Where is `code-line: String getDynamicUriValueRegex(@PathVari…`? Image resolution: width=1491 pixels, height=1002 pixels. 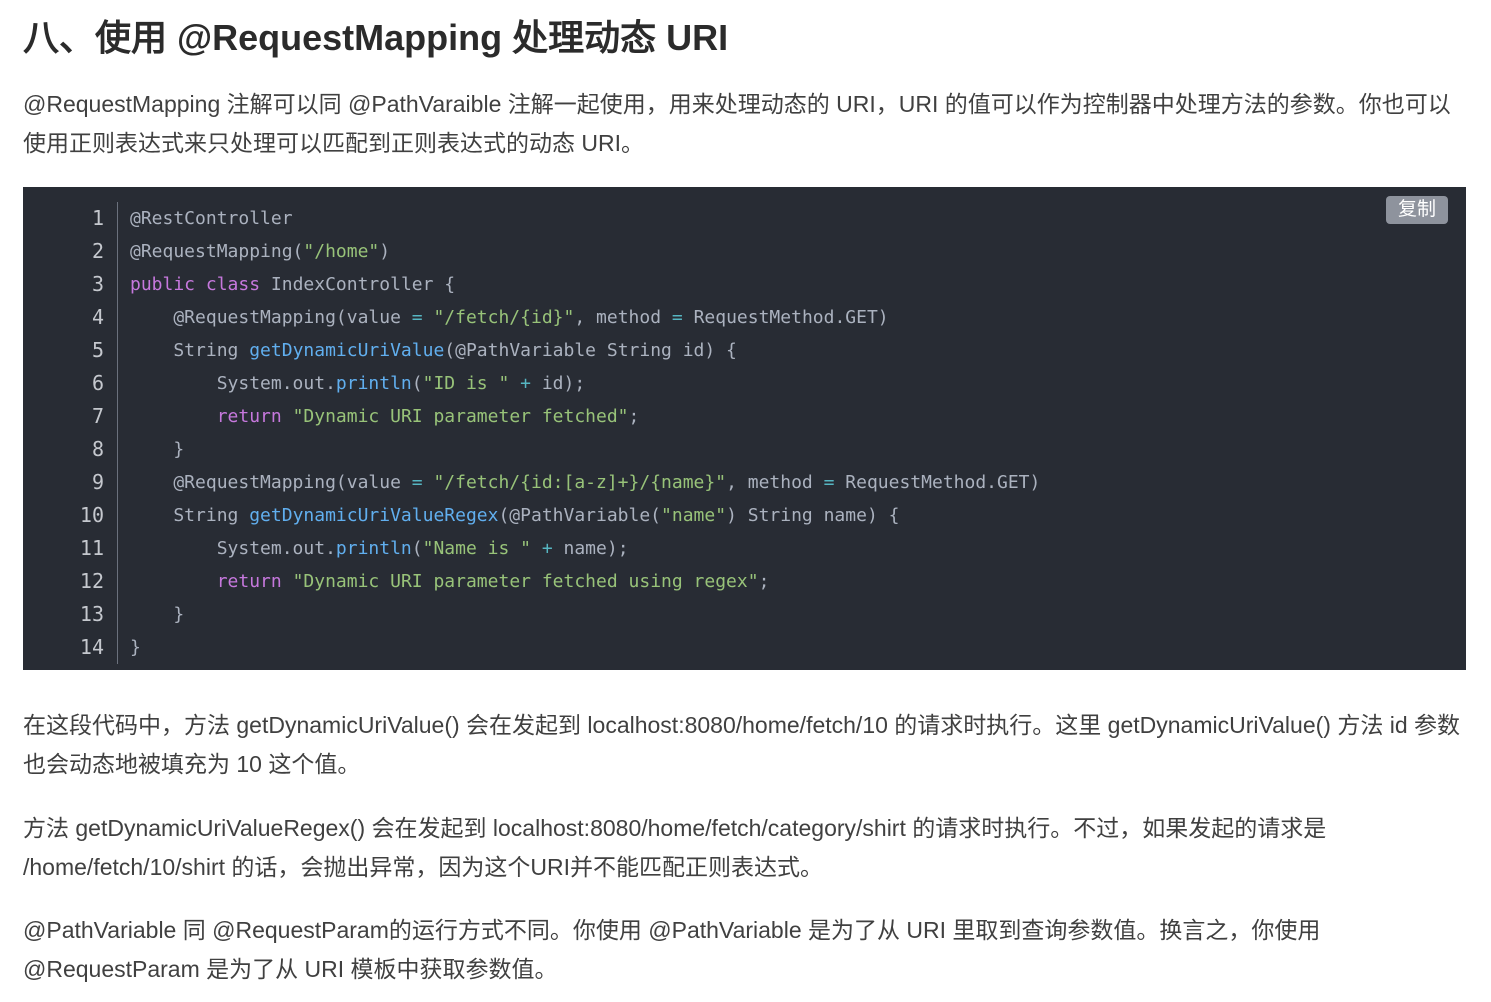 code-line: String getDynamicUriValueRegex(@PathVari… is located at coordinates (585, 515).